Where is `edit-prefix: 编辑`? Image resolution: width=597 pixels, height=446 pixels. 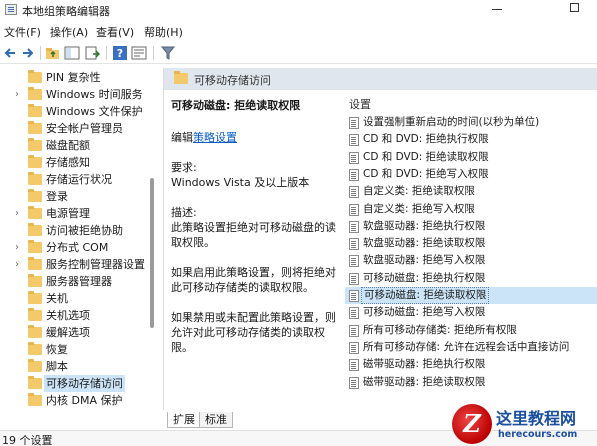
edit-prefix: 编辑 is located at coordinates (182, 137).